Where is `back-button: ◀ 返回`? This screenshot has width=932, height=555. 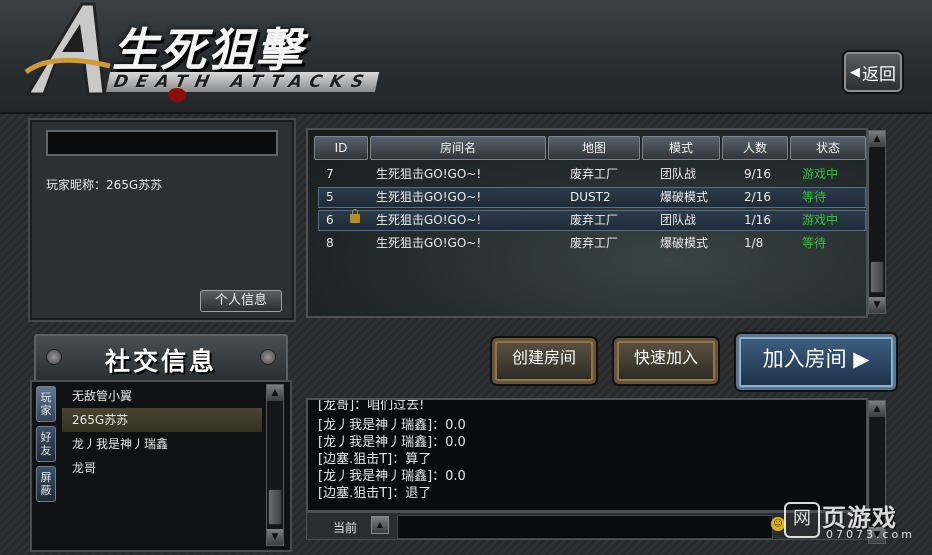 back-button: ◀ 返回 is located at coordinates (873, 72).